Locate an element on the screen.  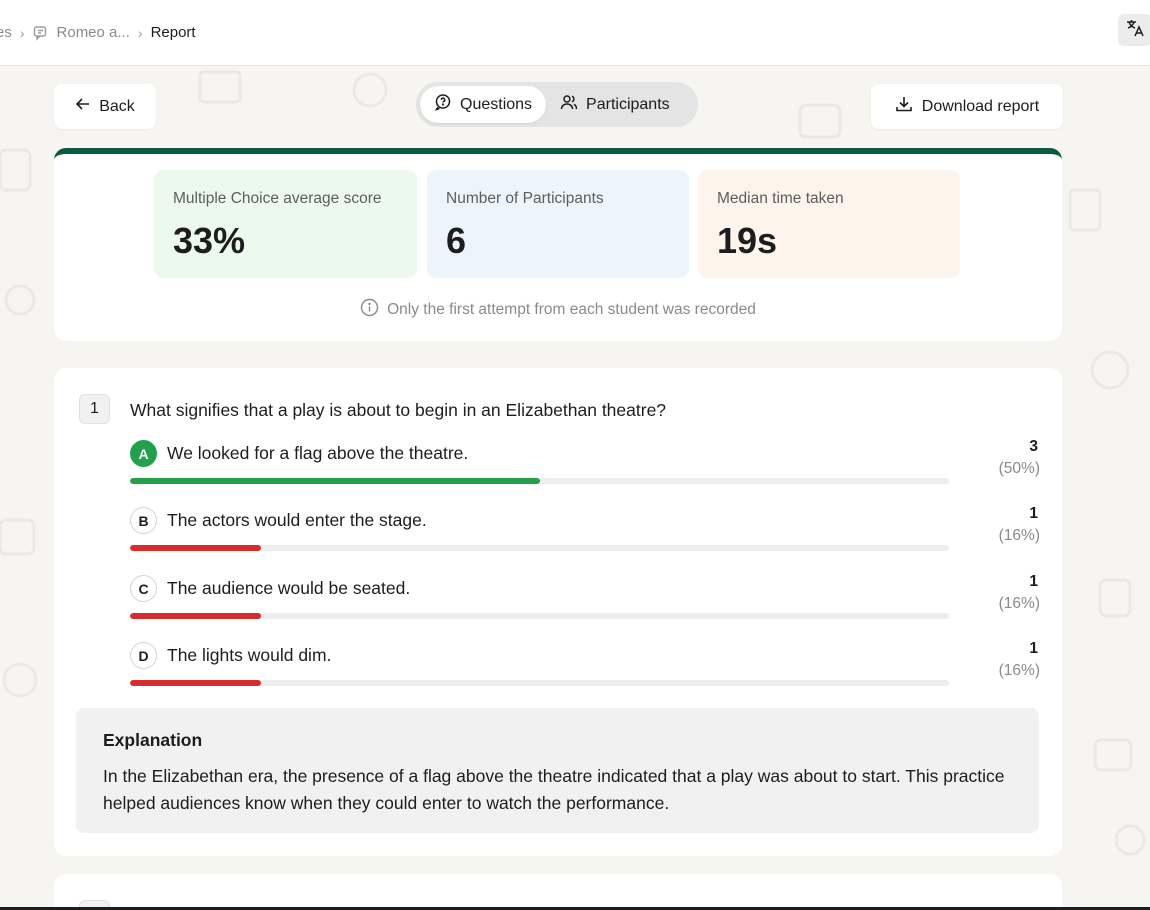
next-question-card is located at coordinates (558, 892).